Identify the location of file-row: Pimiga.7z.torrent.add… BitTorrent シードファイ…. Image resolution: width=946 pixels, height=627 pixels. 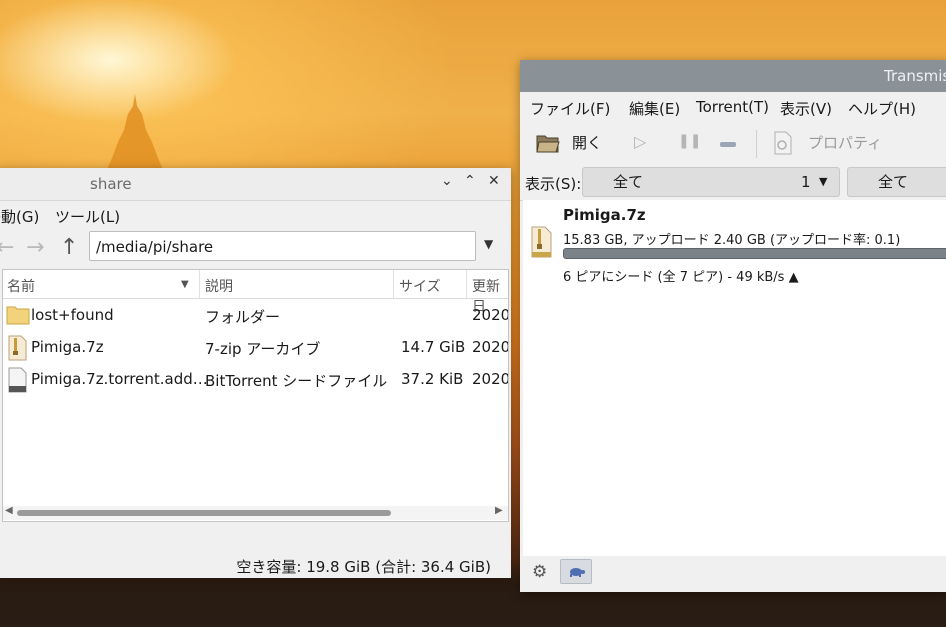
(255, 379).